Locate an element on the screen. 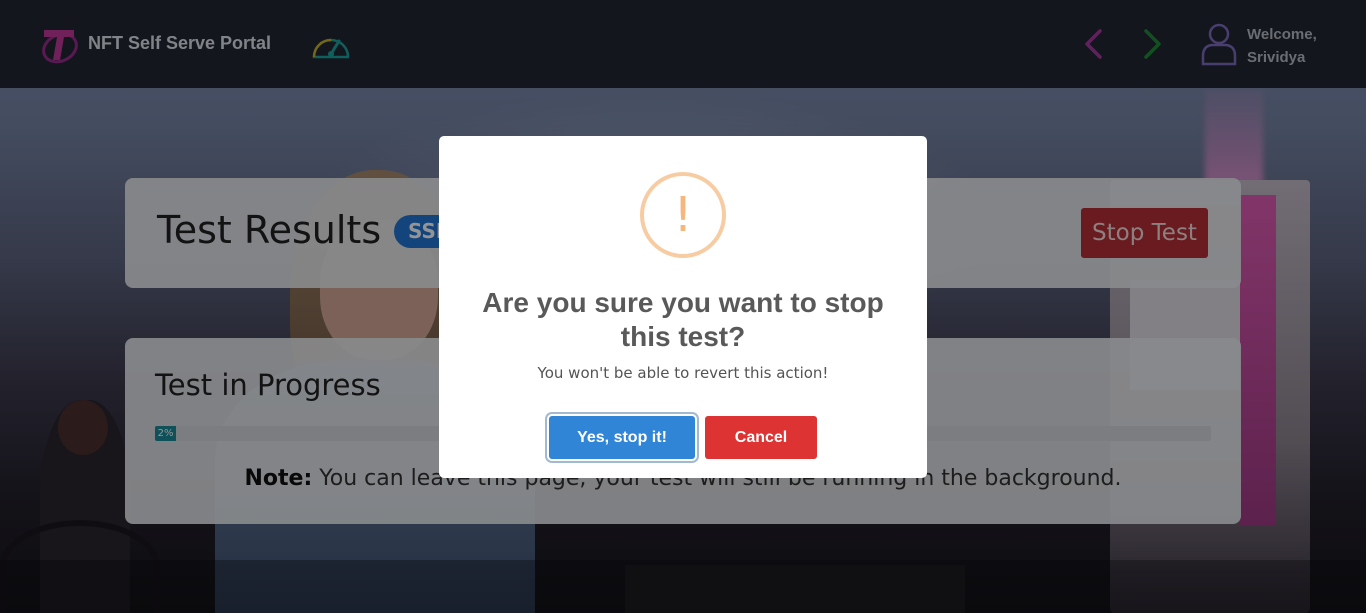  warning-icon: ! is located at coordinates (683, 215).